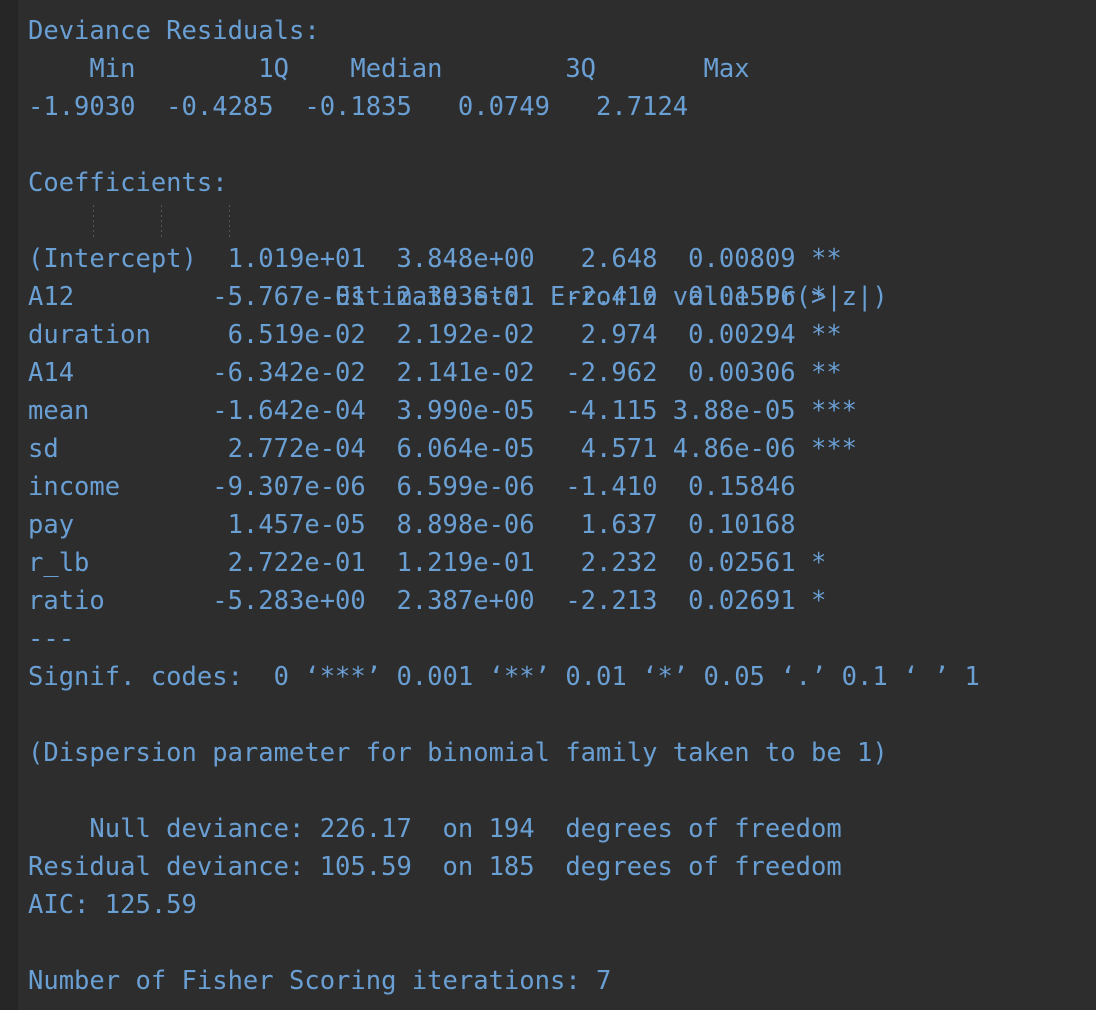 Image resolution: width=1096 pixels, height=1010 pixels. Describe the element at coordinates (320, 981) in the screenshot. I see `fisher-iterations-line: Number of Fisher Scoring iterations: 7` at that location.